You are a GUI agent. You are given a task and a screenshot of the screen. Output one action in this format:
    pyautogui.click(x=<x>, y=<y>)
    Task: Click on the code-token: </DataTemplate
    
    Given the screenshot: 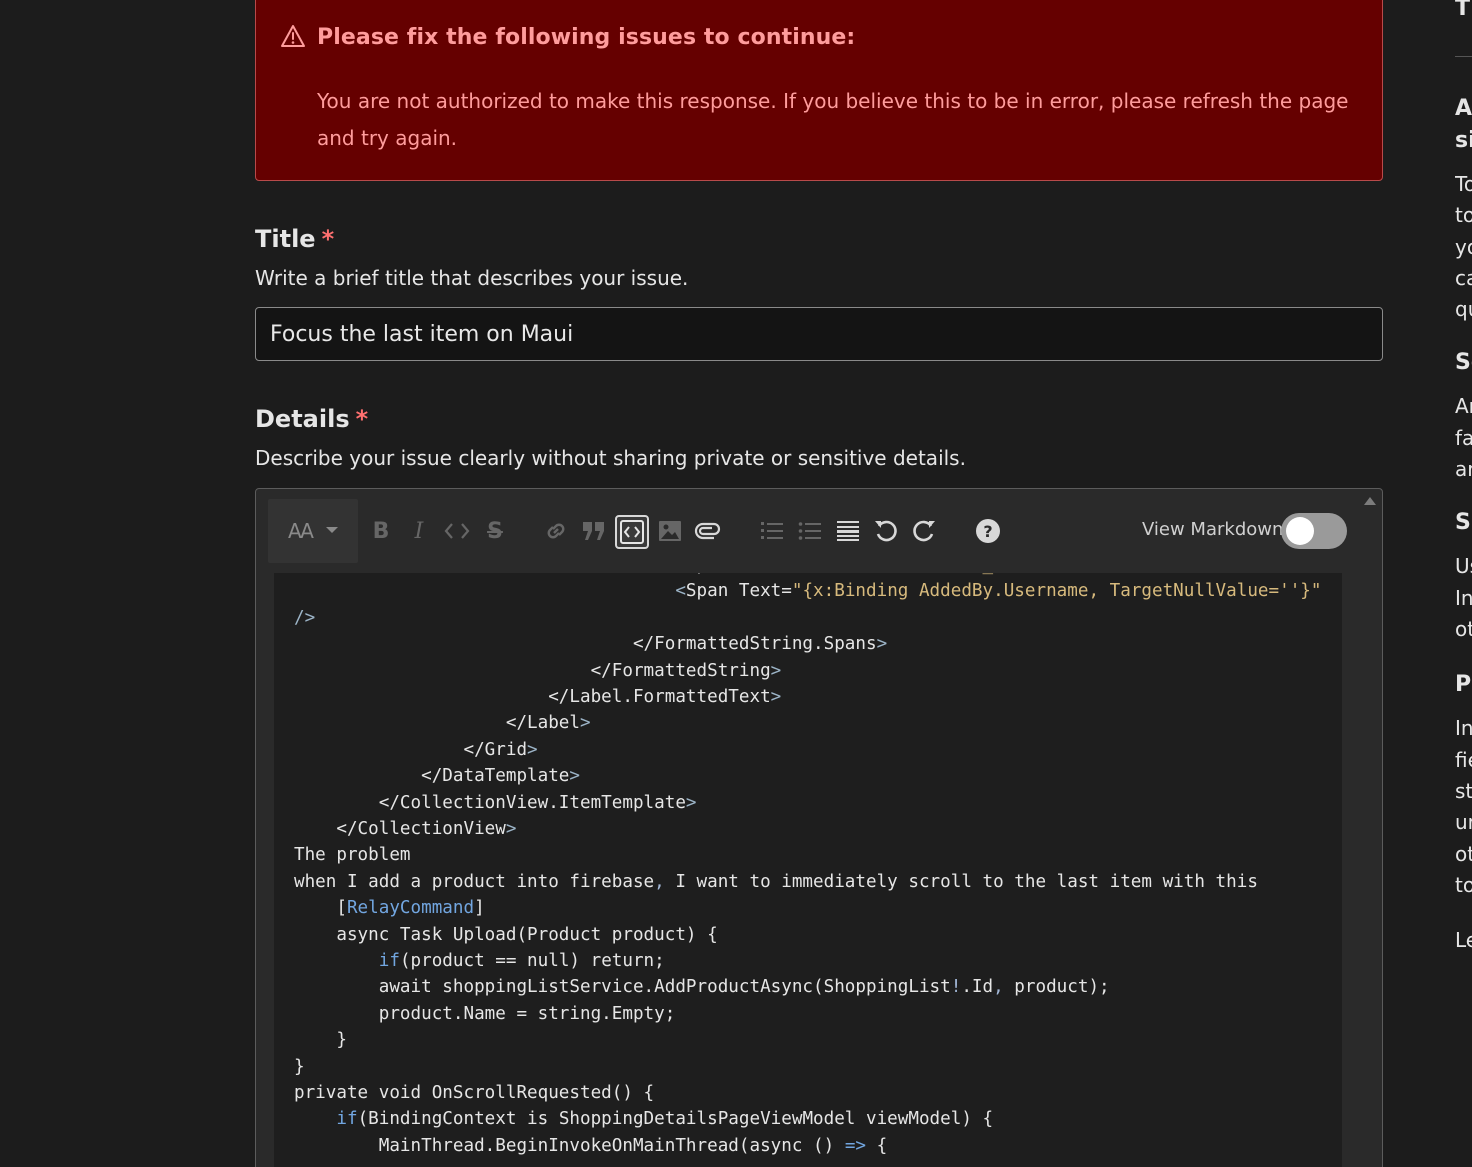 What is the action you would take?
    pyautogui.click(x=432, y=776)
    